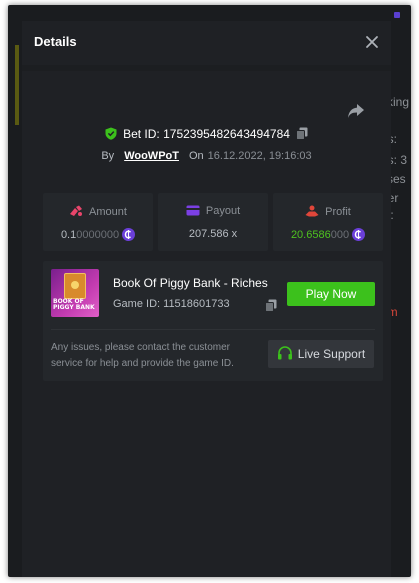 This screenshot has width=419, height=583. I want to click on share-icon, so click(356, 111).